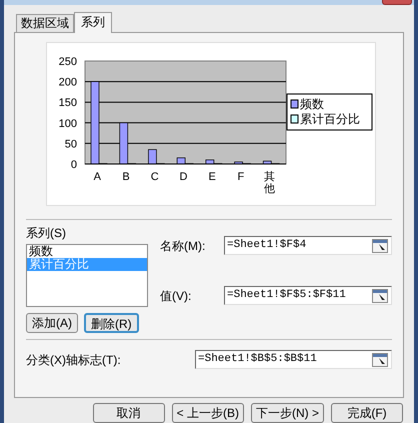 The width and height of the screenshot is (418, 423). Describe the element at coordinates (73, 165) in the screenshot. I see `axis-tick-label: 0` at that location.